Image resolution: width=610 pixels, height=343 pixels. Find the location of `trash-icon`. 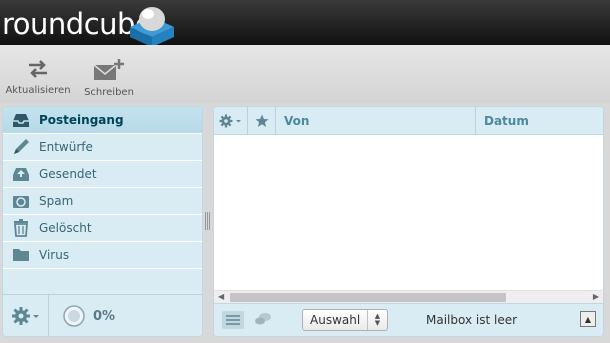

trash-icon is located at coordinates (21, 228).